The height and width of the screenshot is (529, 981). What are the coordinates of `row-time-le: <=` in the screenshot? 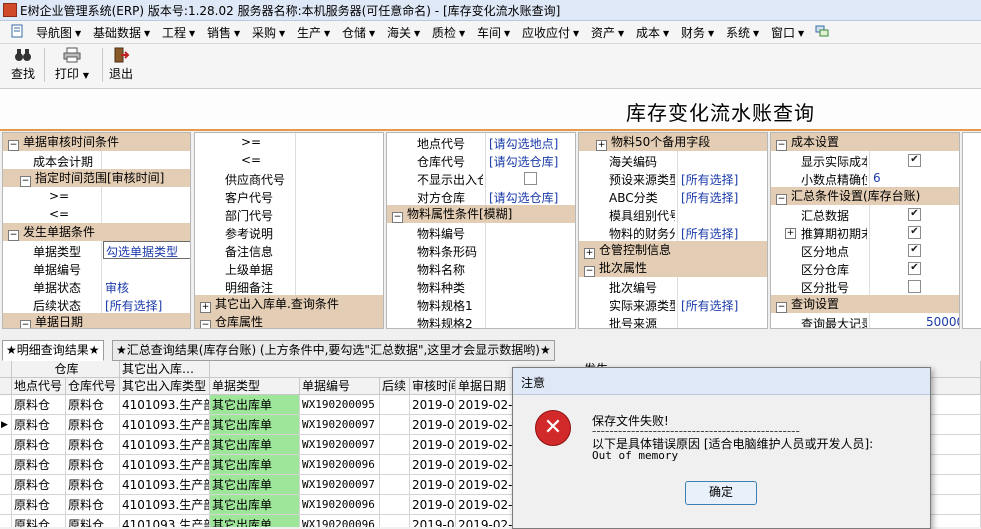 It's located at (96, 214).